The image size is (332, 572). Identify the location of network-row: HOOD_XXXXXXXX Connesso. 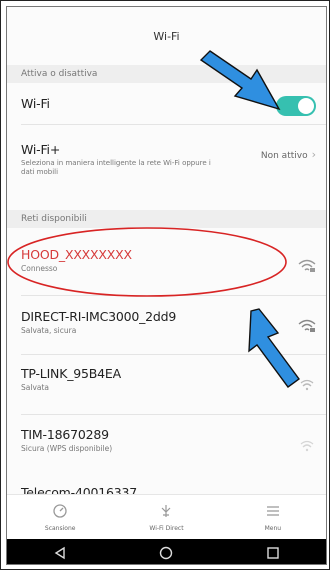
(166, 264).